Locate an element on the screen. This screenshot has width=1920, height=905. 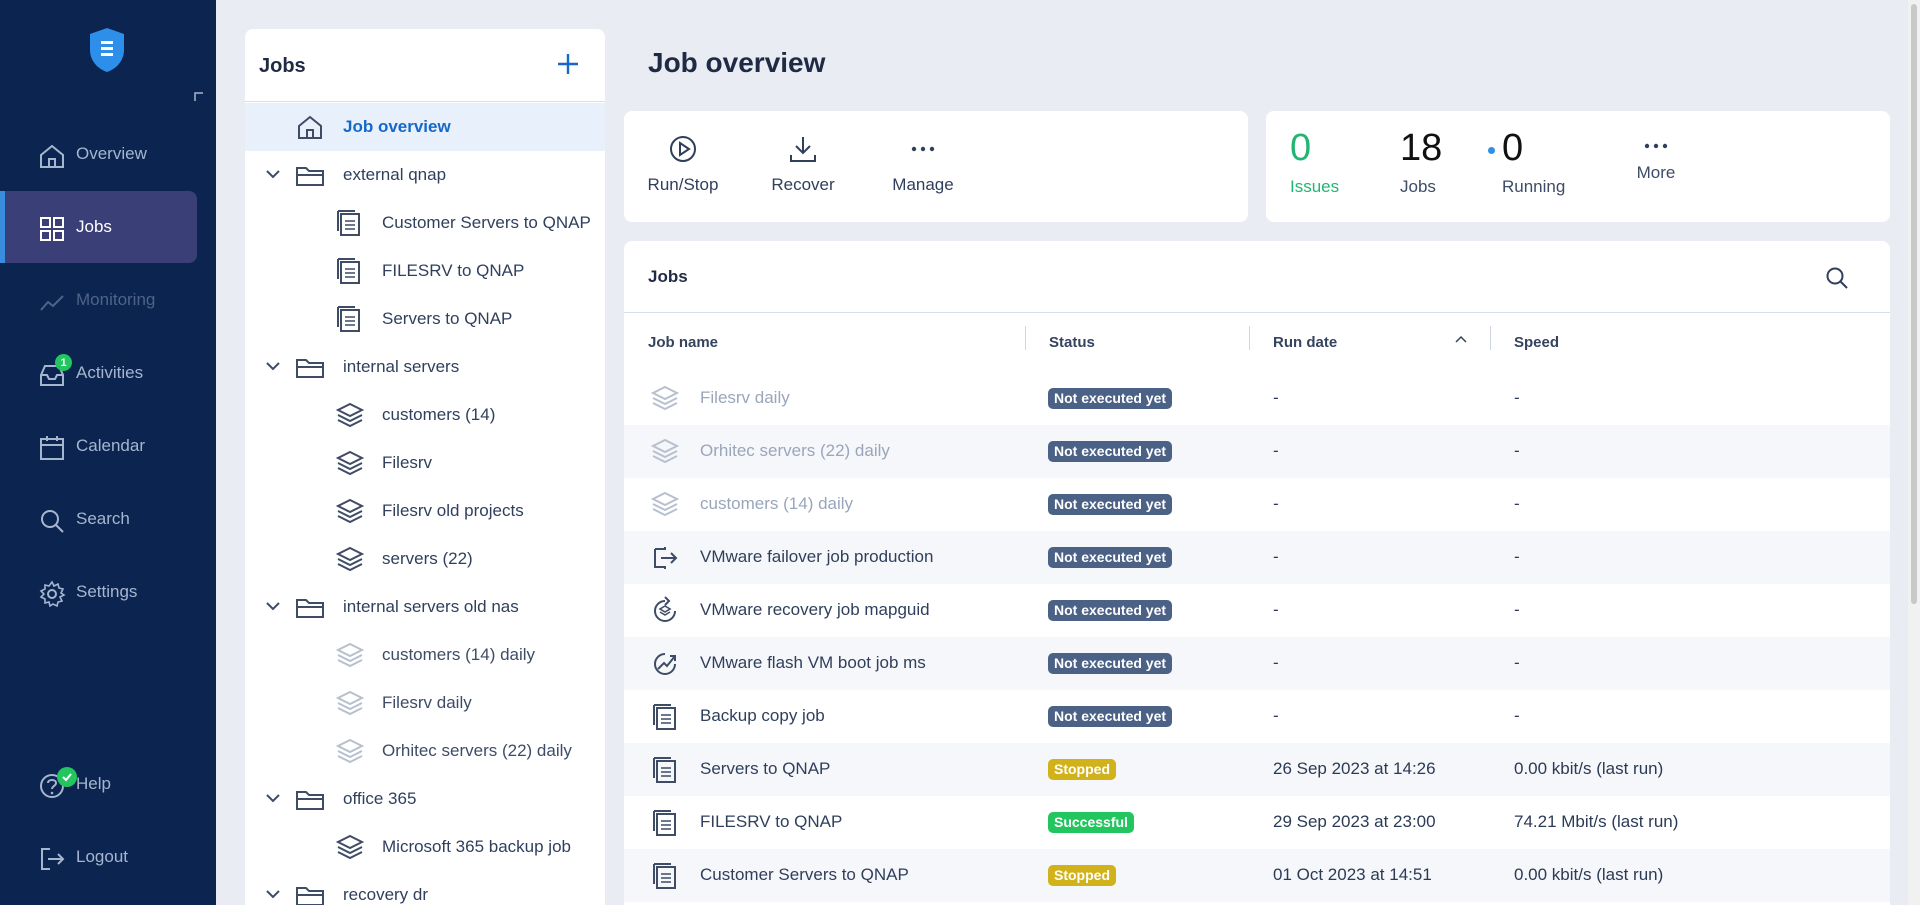
add-job-plus-icon is located at coordinates (568, 64).